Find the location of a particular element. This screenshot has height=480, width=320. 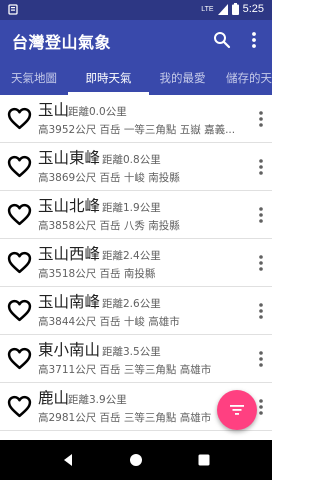

mountain-info: 高3711公尺 百岳 三等三角點 高雄市 is located at coordinates (125, 370).